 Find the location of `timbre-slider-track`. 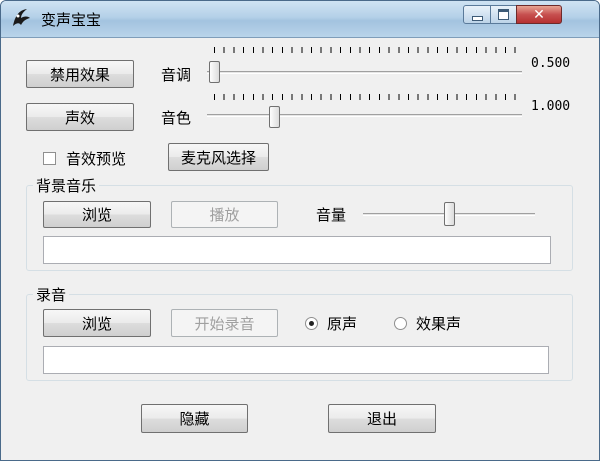

timbre-slider-track is located at coordinates (364, 115).